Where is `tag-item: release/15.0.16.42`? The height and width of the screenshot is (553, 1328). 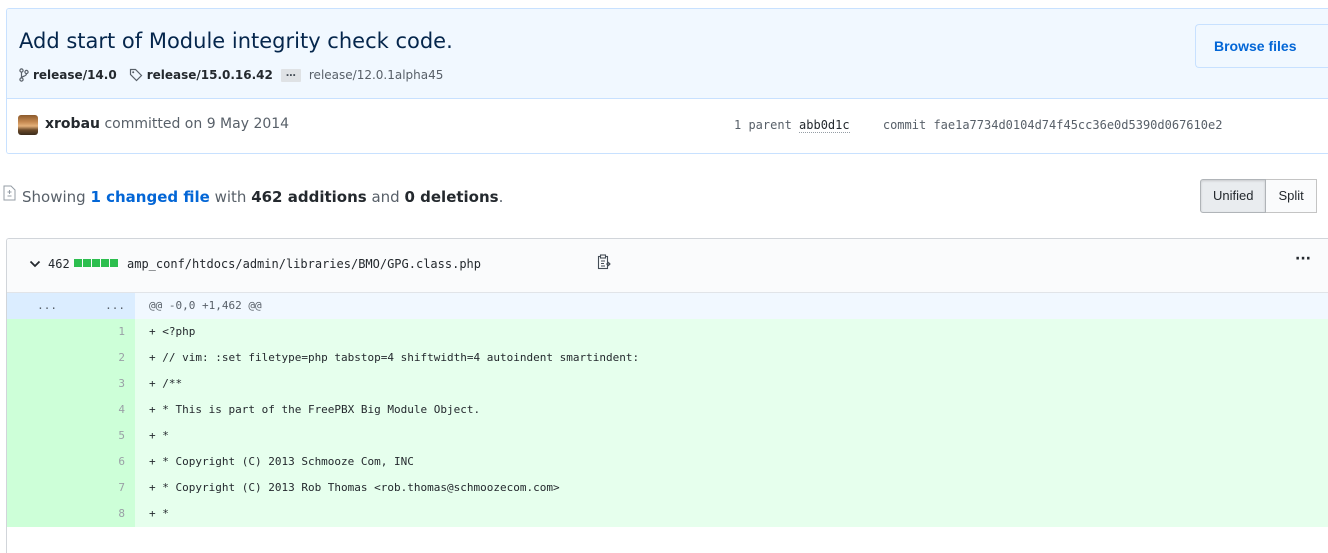 tag-item: release/15.0.16.42 is located at coordinates (201, 75).